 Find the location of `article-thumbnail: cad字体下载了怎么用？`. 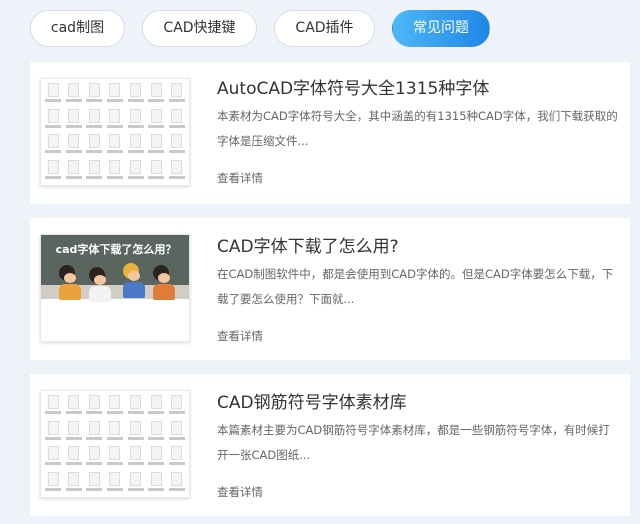

article-thumbnail: cad字体下载了怎么用？ is located at coordinates (115, 288).